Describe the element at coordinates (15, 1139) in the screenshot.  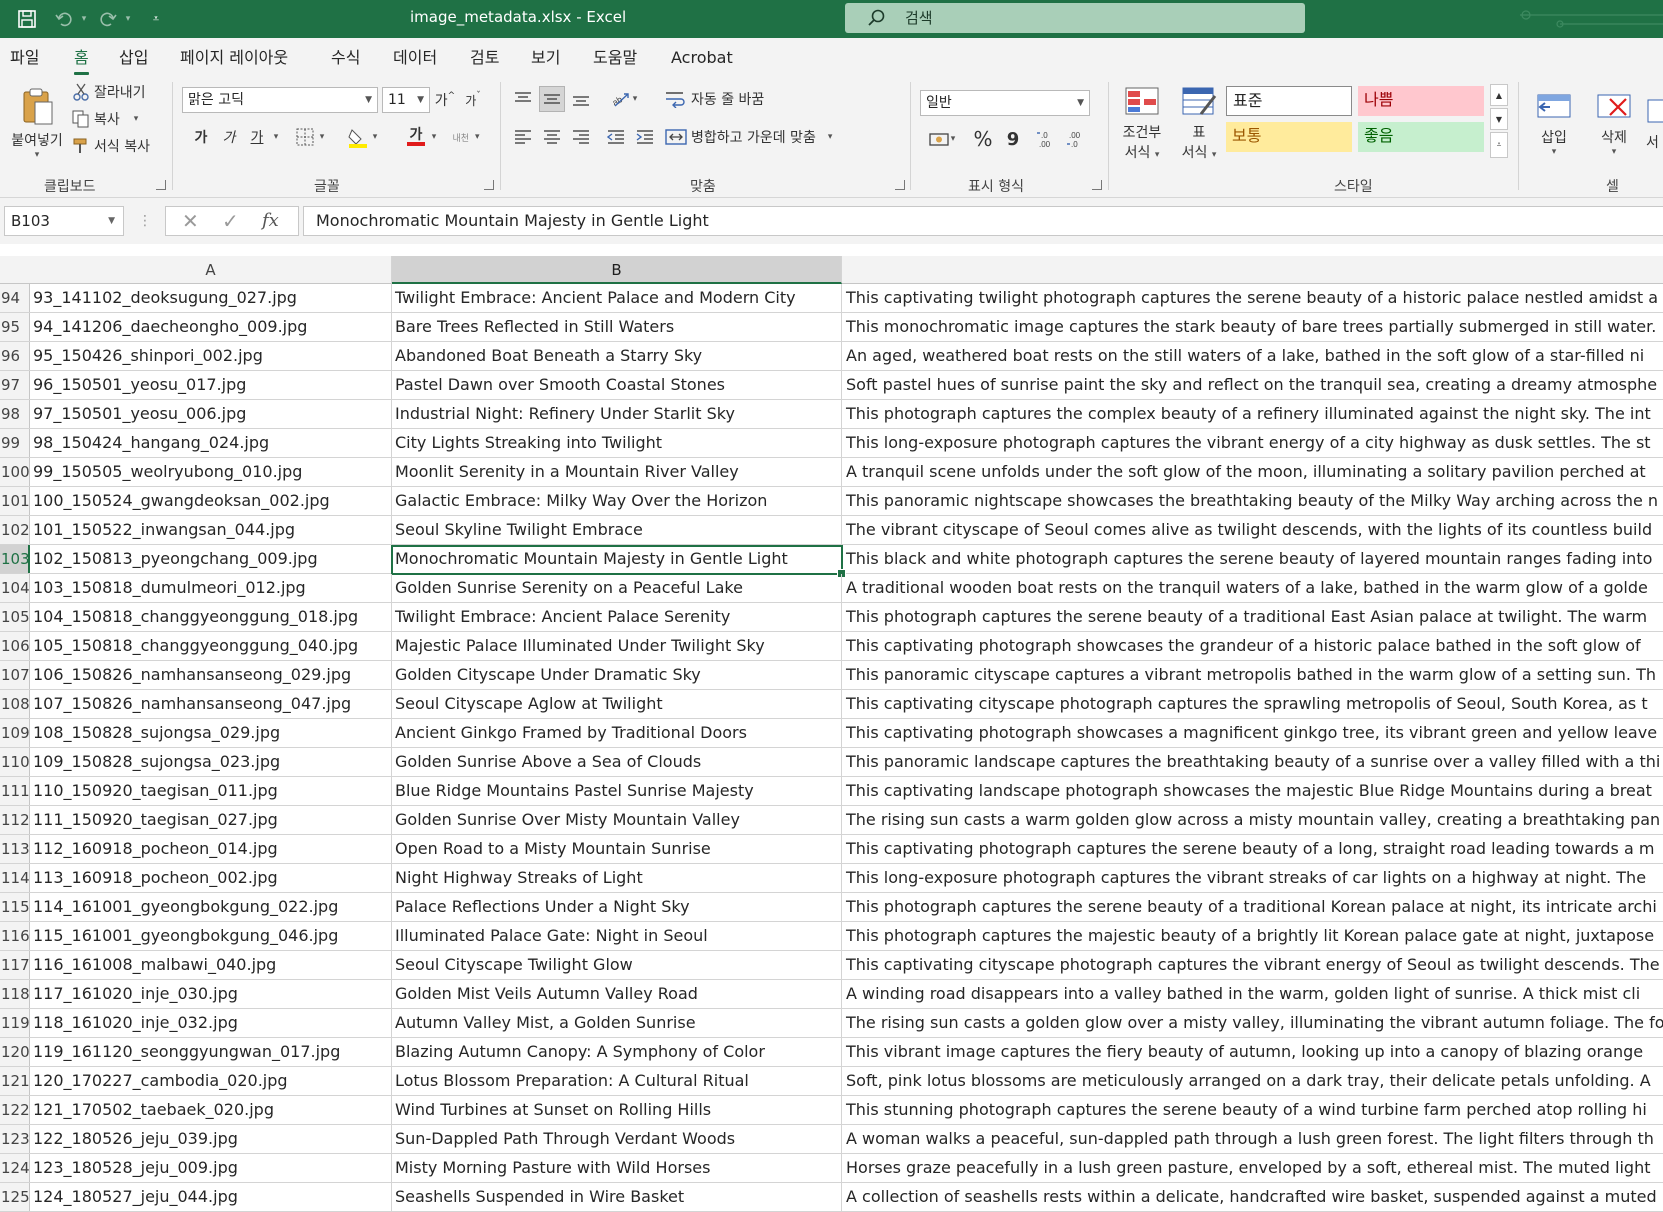
I see `row-header: 123` at that location.